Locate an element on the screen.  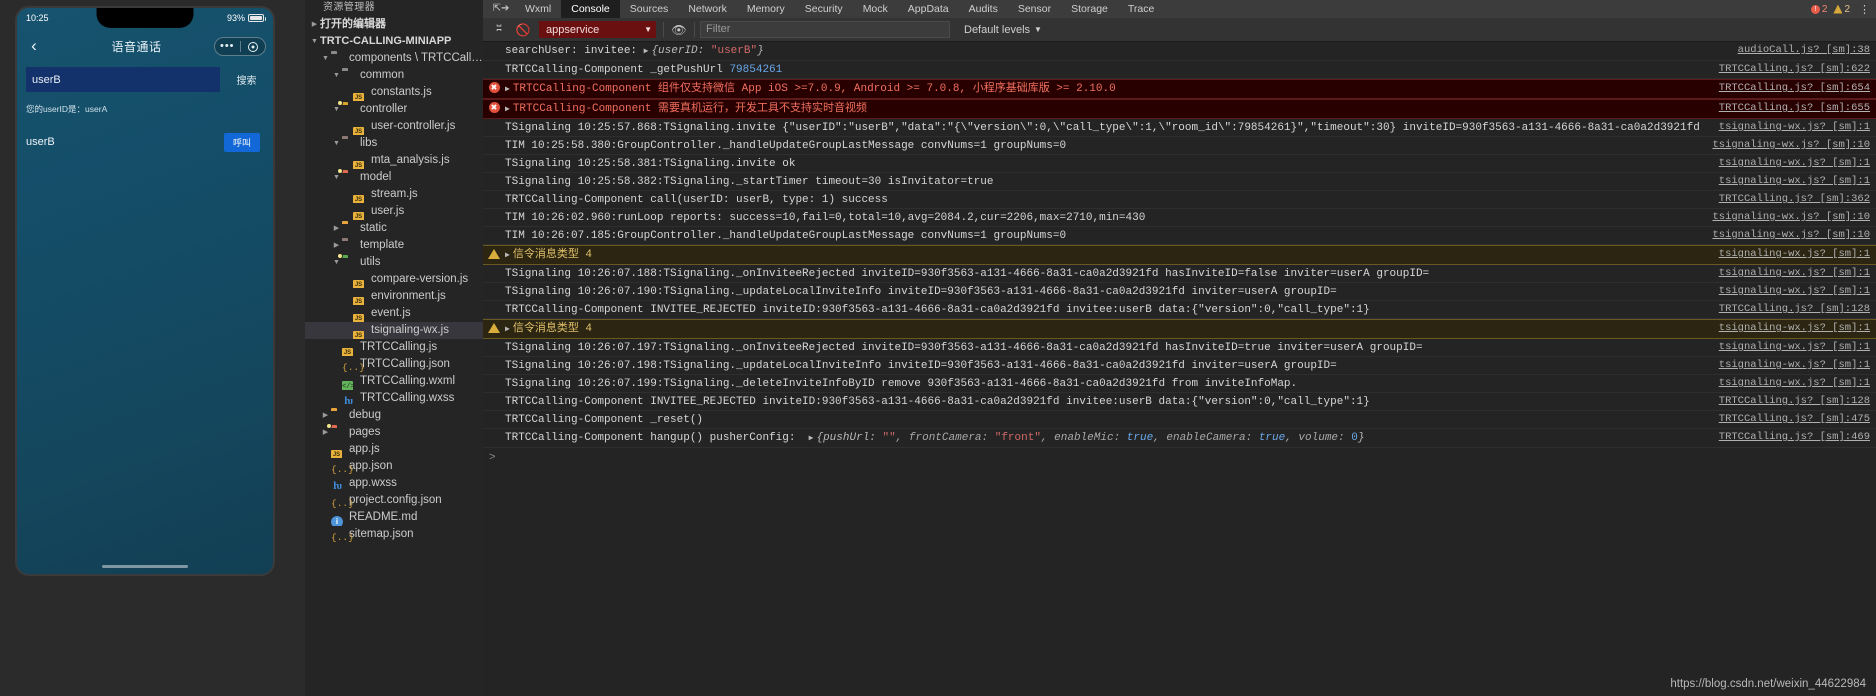
tree-item-trtccalling-json: {..} TRTCCalling.json is located at coordinates (394, 364).